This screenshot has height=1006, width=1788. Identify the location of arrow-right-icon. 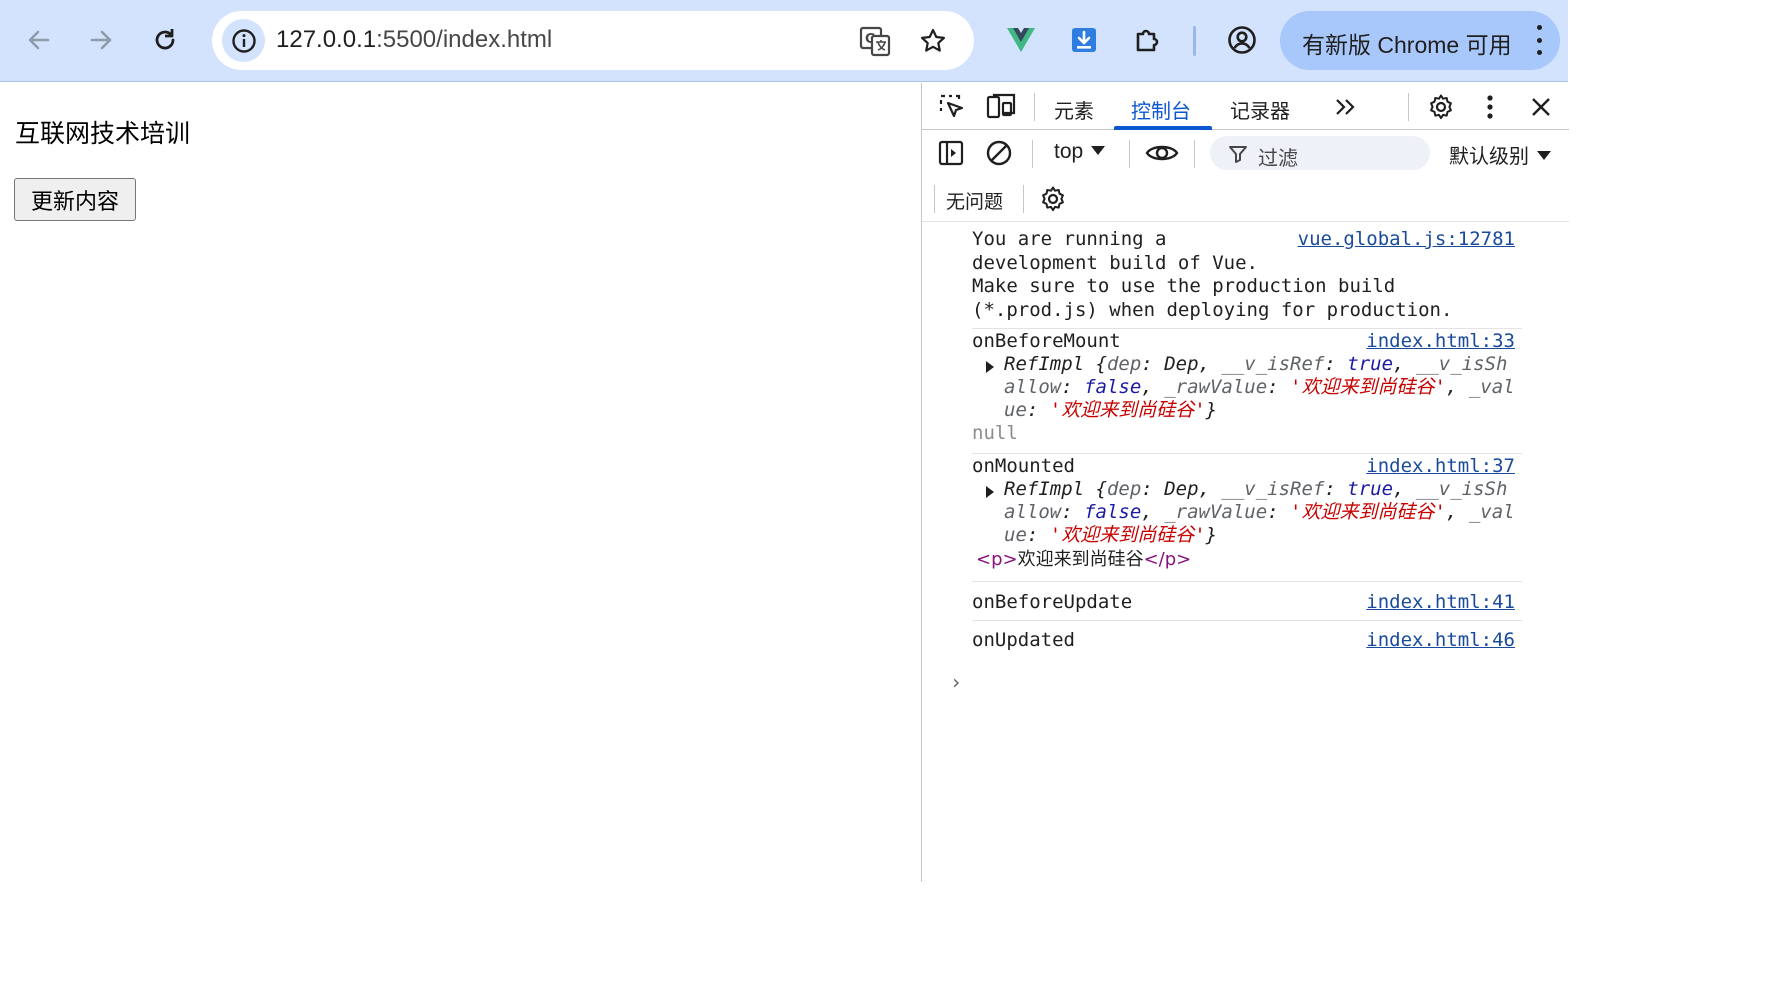
(101, 40).